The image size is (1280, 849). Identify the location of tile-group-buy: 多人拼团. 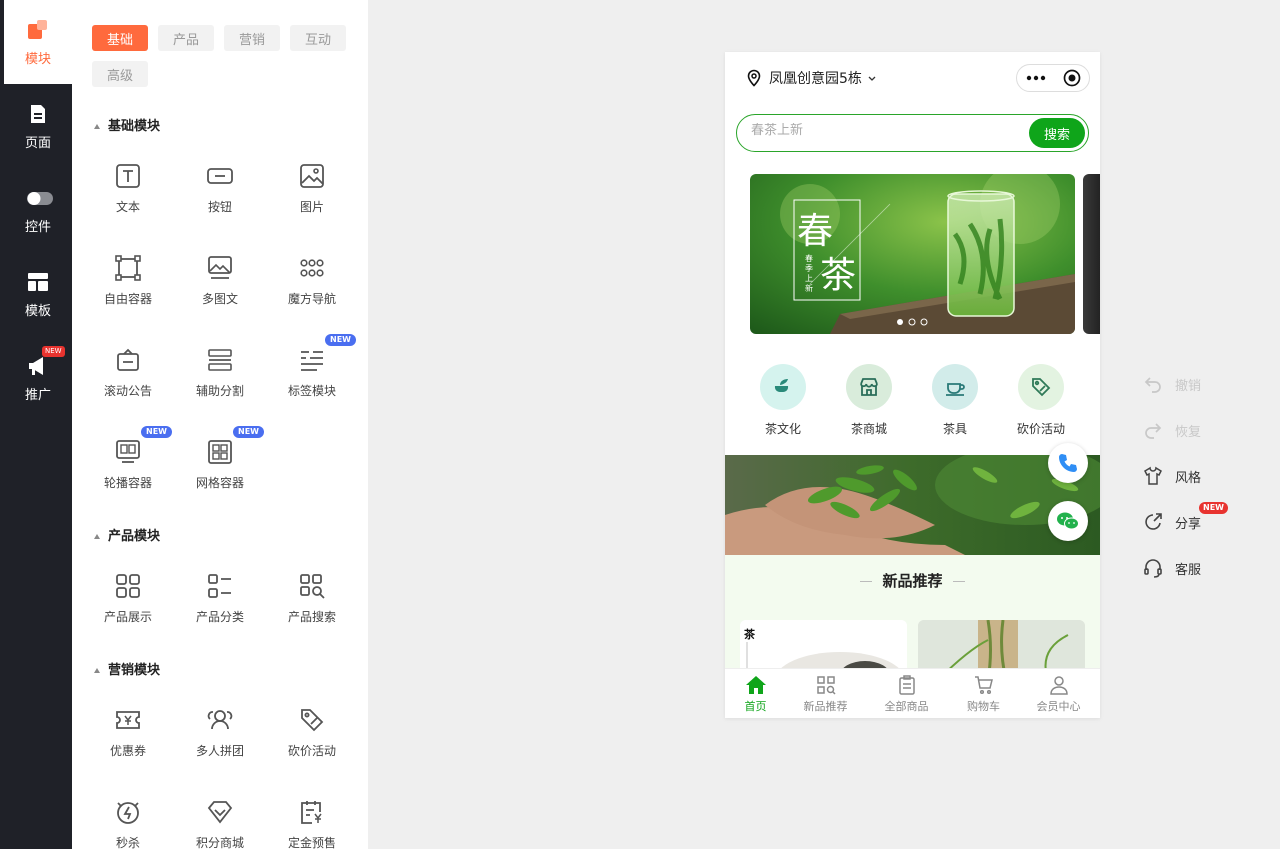
(220, 736).